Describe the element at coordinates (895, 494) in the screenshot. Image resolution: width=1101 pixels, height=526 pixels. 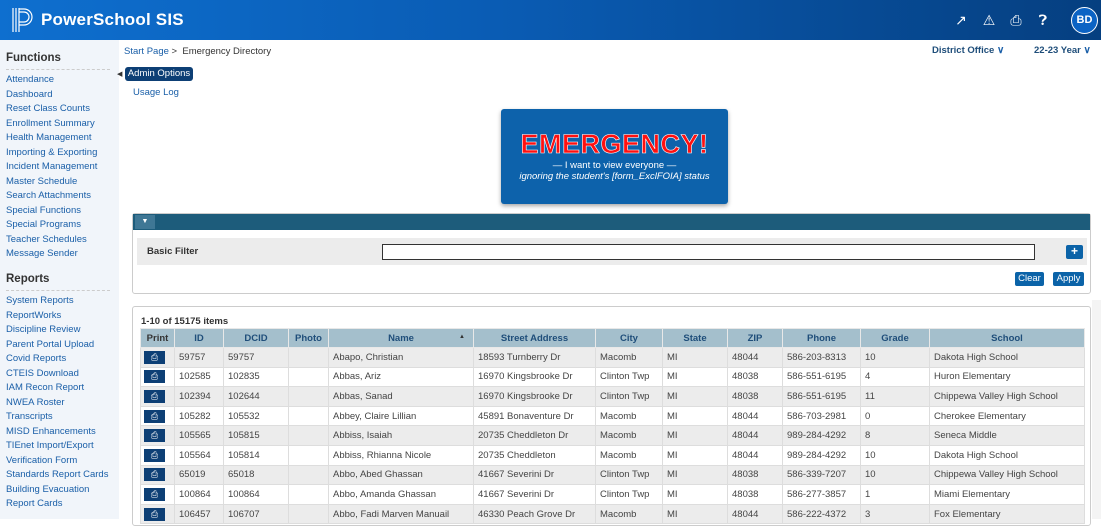
I see `cell-grade: 1` at that location.